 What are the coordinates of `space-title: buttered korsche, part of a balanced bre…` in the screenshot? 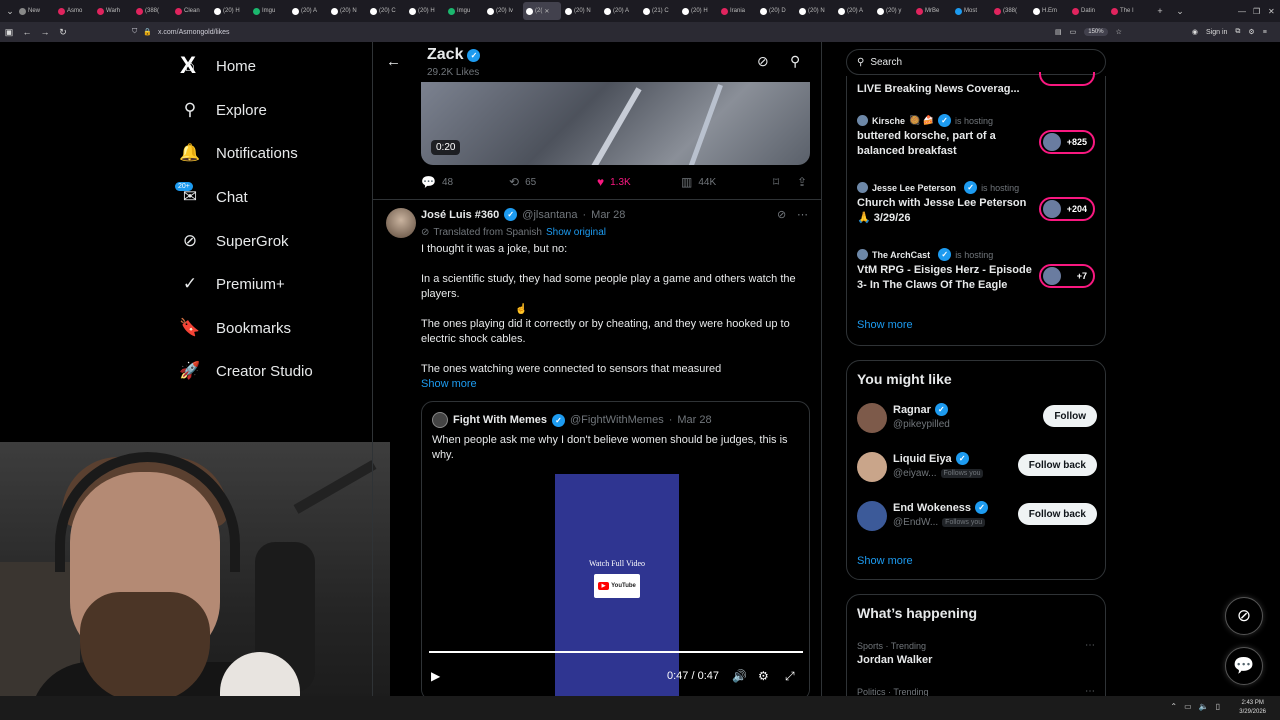 It's located at (944, 144).